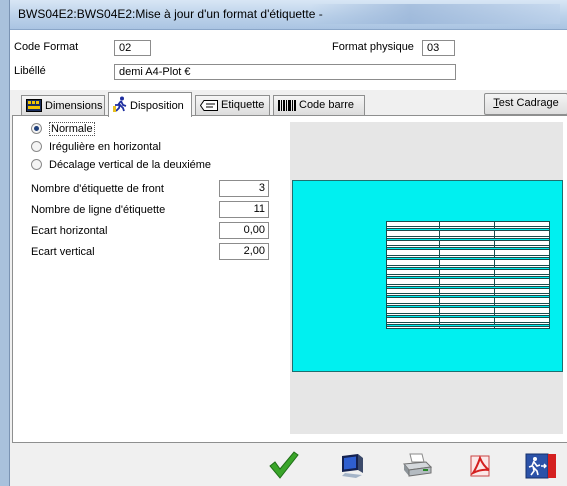  What do you see at coordinates (480, 466) in the screenshot?
I see `pdf-icon` at bounding box center [480, 466].